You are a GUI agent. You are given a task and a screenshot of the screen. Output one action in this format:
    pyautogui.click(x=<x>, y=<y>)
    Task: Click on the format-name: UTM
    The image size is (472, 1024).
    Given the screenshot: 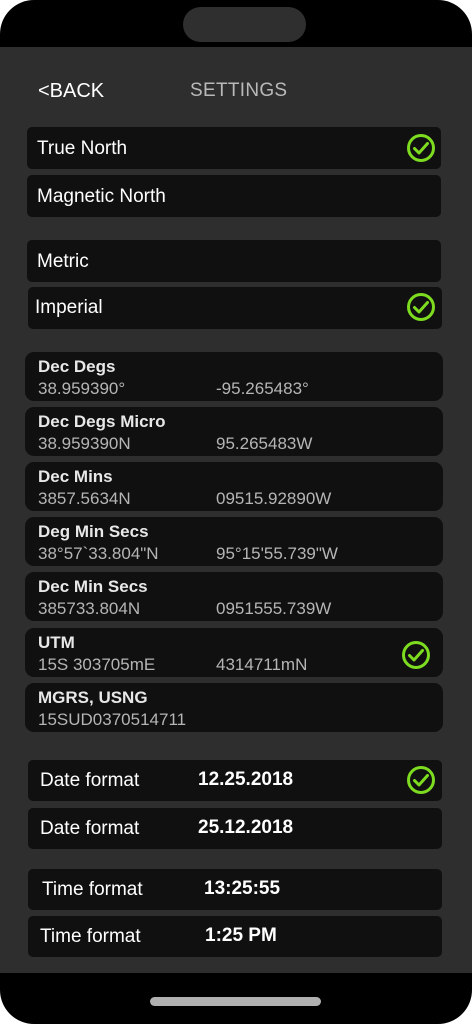 What is the action you would take?
    pyautogui.click(x=56, y=642)
    